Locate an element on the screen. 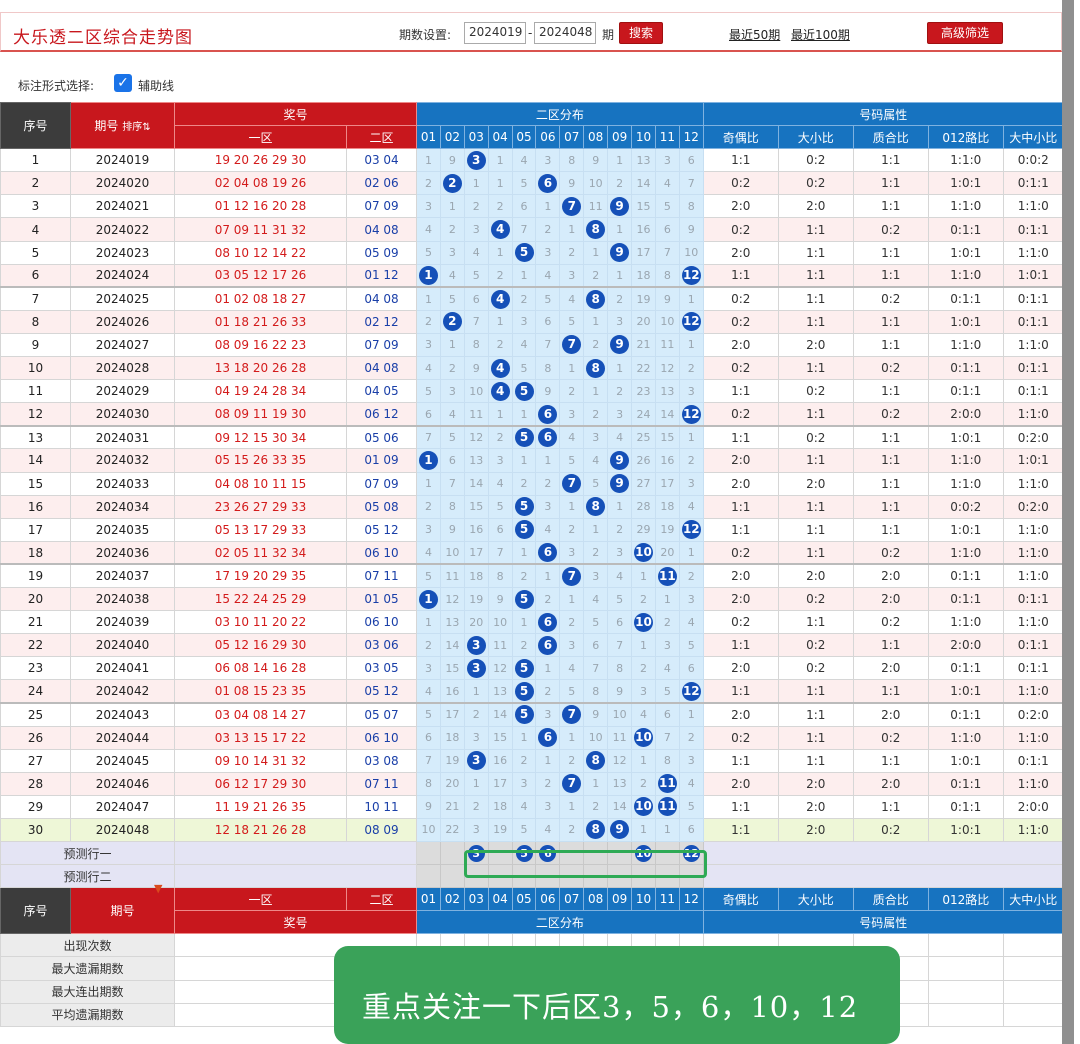  footer-col-zone2: 二区 is located at coordinates (381, 899).